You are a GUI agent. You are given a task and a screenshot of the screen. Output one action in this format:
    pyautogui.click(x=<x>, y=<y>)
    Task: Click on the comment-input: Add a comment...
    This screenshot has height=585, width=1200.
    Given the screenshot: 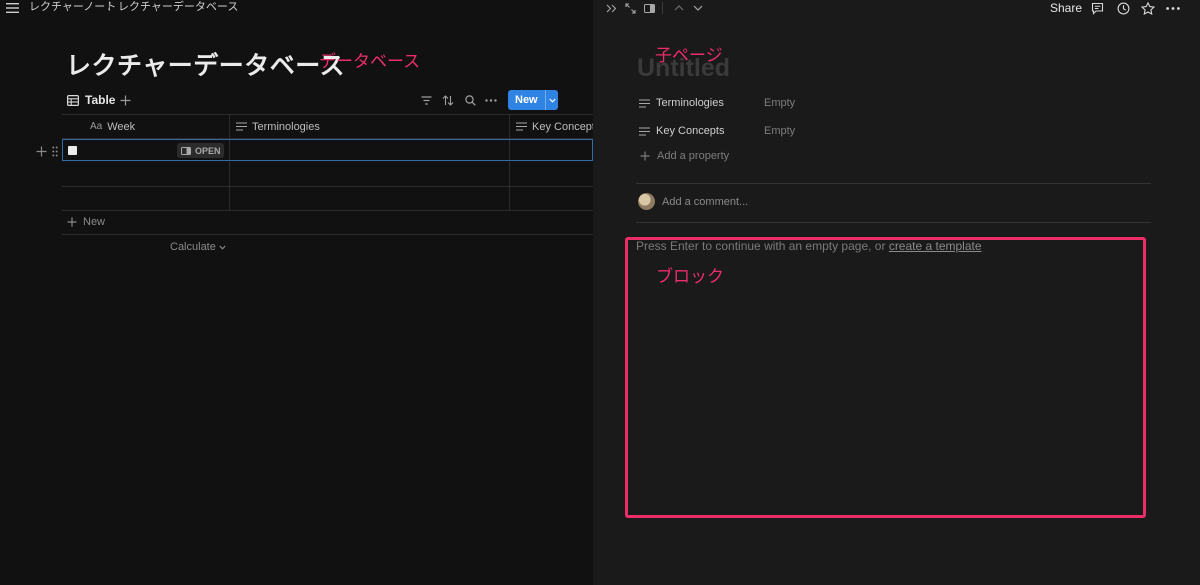 What is the action you would take?
    pyautogui.click(x=693, y=201)
    